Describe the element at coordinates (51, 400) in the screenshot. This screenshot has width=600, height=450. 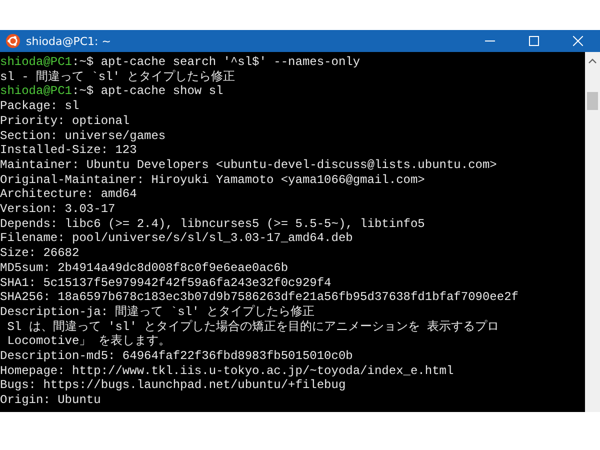
I see `output-line: Origin: Ubuntu` at that location.